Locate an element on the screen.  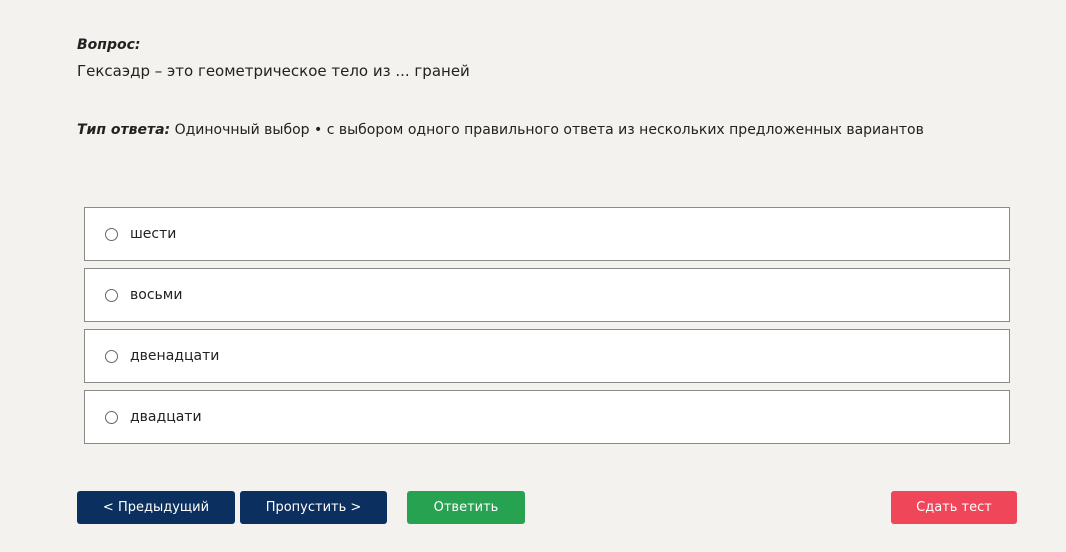
answer-option-label: двенадцати is located at coordinates (175, 356).